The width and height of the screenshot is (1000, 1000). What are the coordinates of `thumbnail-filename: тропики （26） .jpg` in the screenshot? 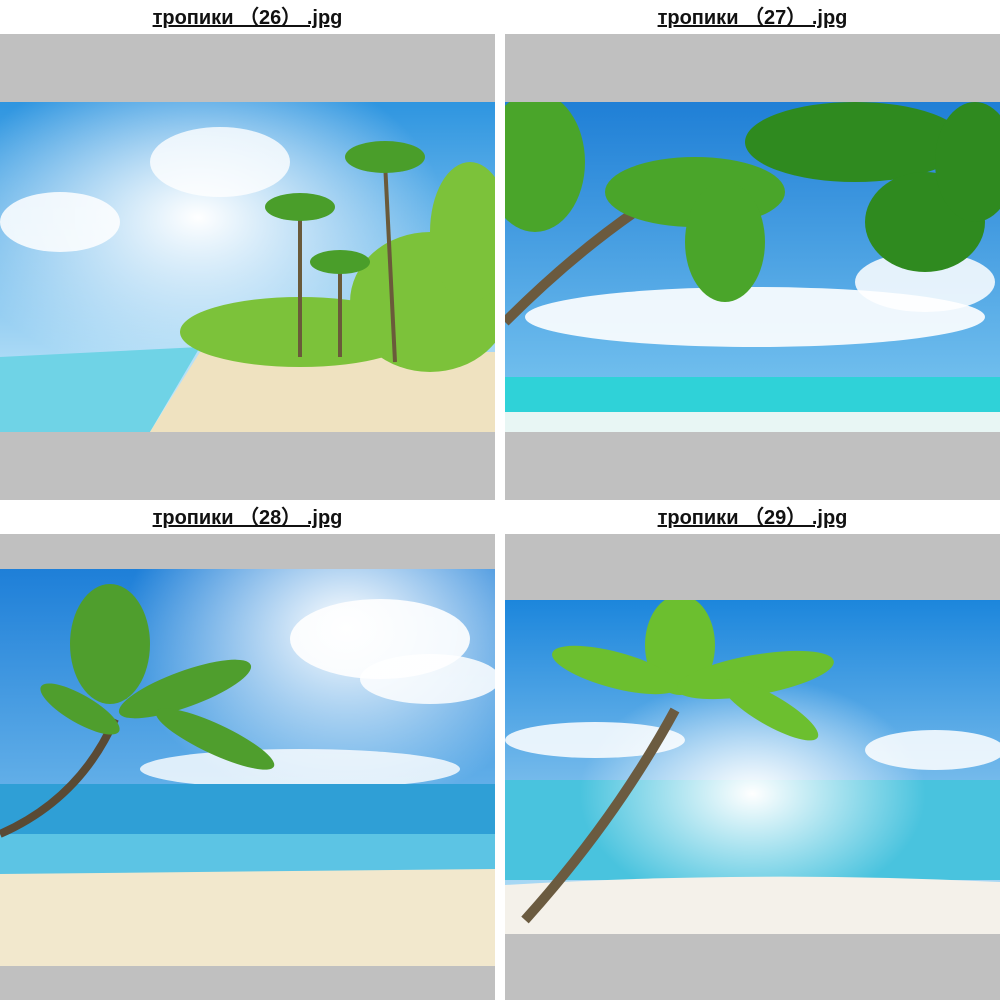 It's located at (247, 17).